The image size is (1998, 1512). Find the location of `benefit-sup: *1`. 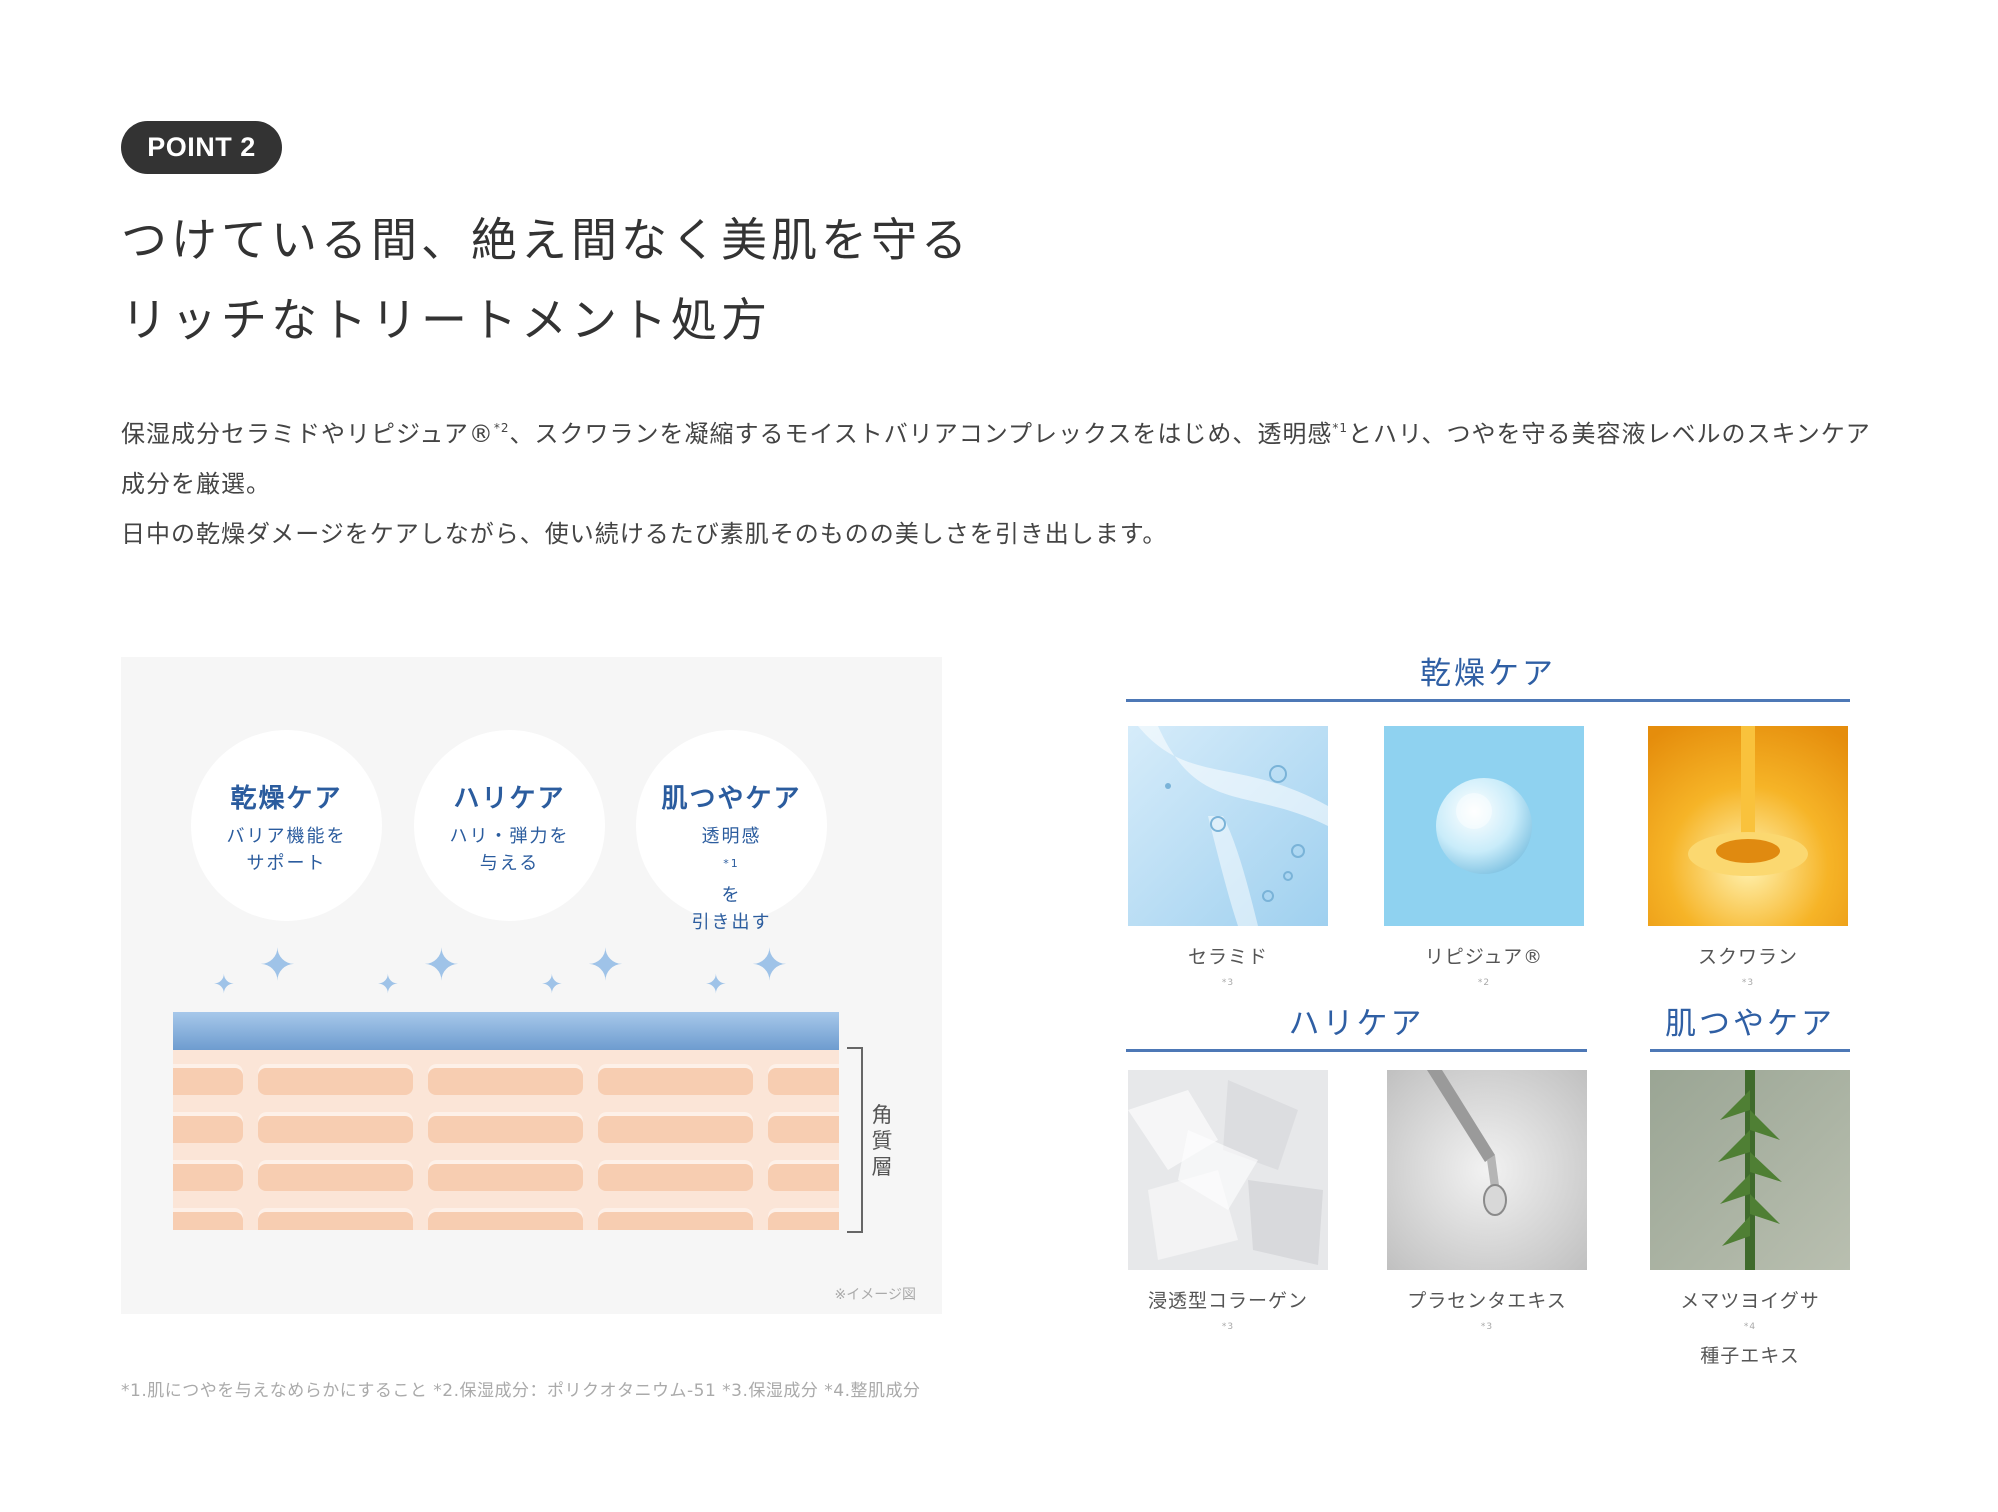

benefit-sup: *1 is located at coordinates (731, 863).